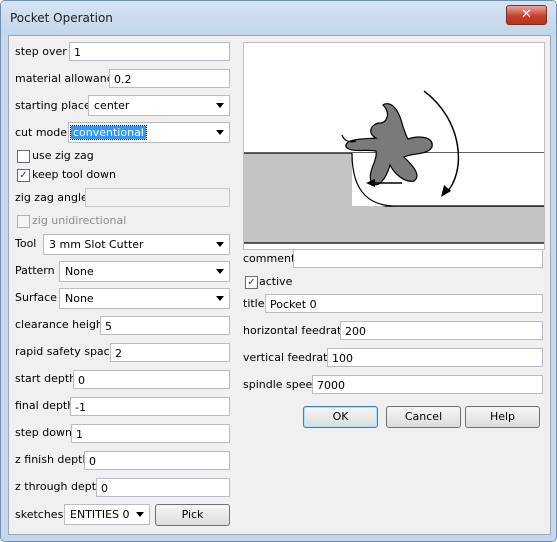 This screenshot has width=557, height=542. What do you see at coordinates (150, 433) in the screenshot?
I see `step-down-input: 1` at bounding box center [150, 433].